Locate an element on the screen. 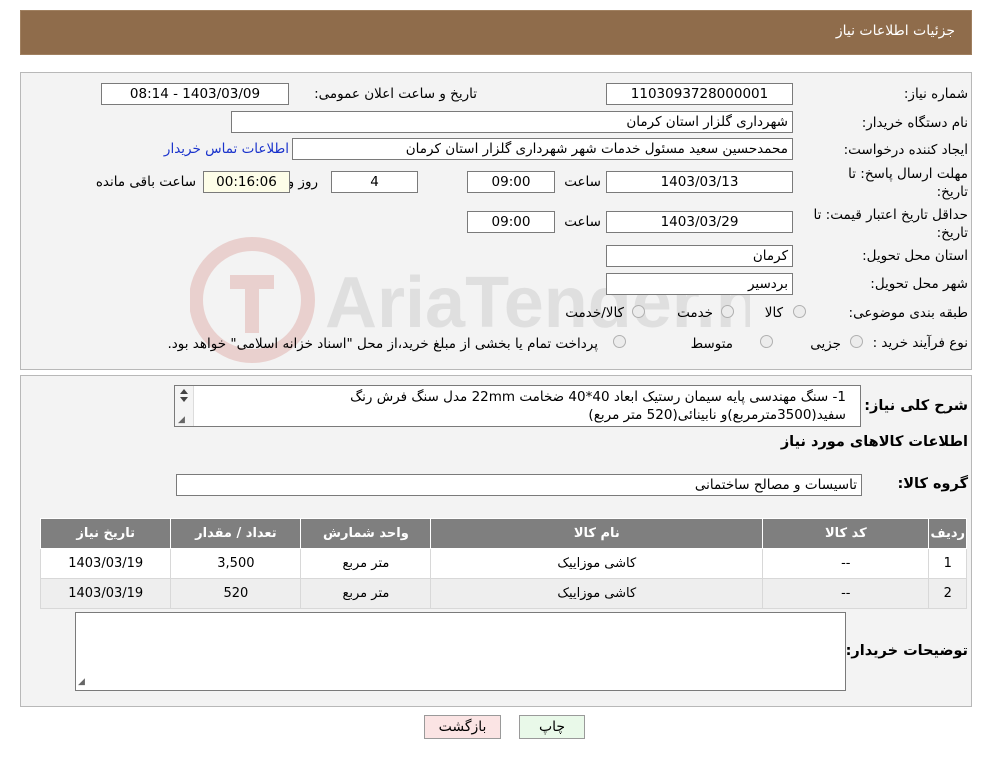  goods-group-label: گروه کالا: is located at coordinates (932, 484).